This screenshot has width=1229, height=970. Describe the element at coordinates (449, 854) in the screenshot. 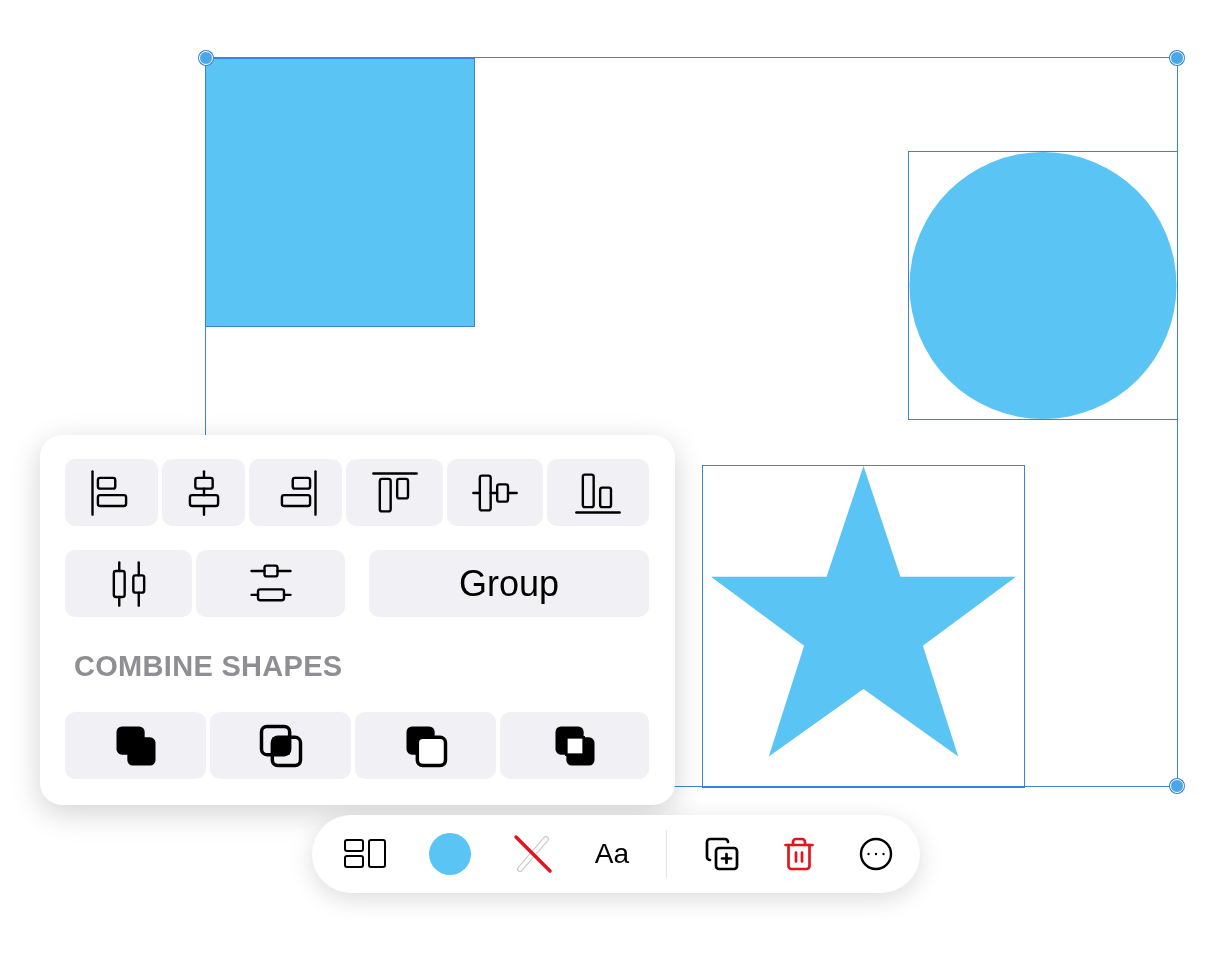

I see `color-swatch` at that location.